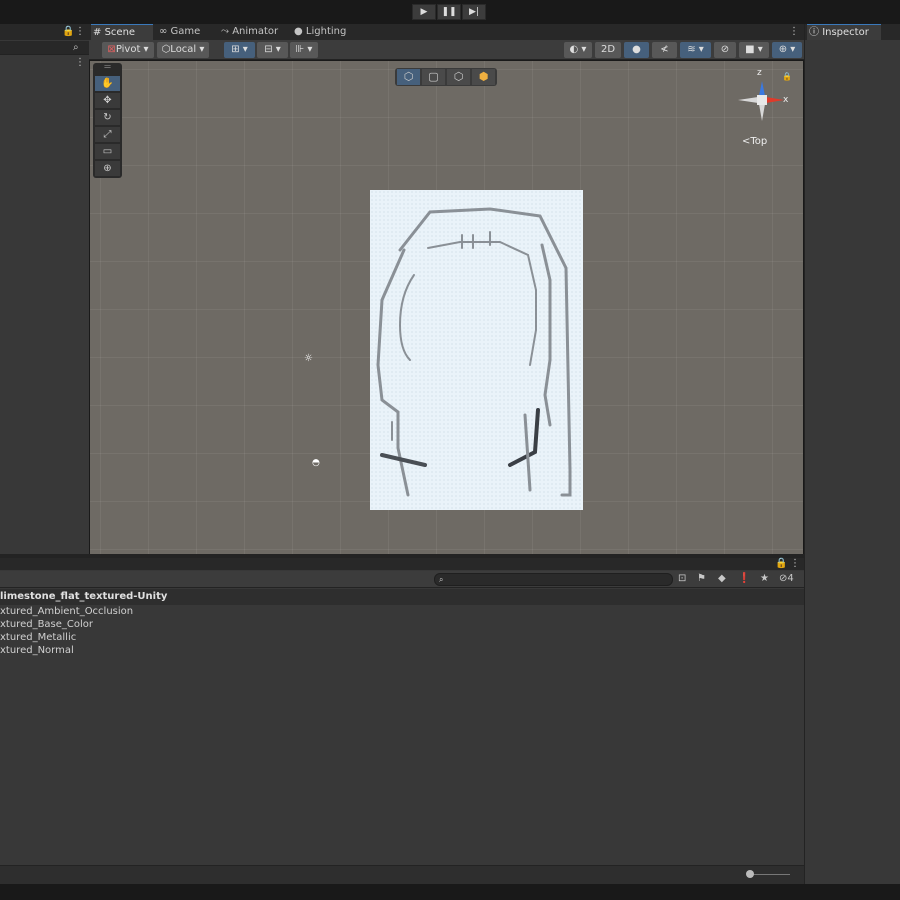 The image size is (900, 900). I want to click on zoom-slider-thumb, so click(750, 874).